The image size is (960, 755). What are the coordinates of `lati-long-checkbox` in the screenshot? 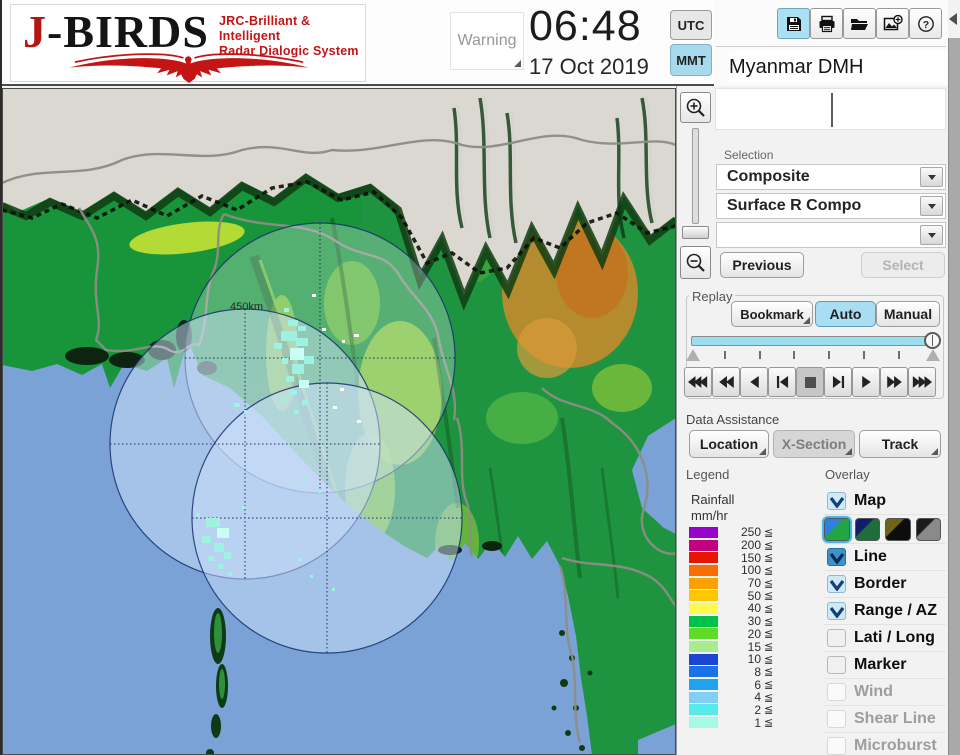 It's located at (836, 638).